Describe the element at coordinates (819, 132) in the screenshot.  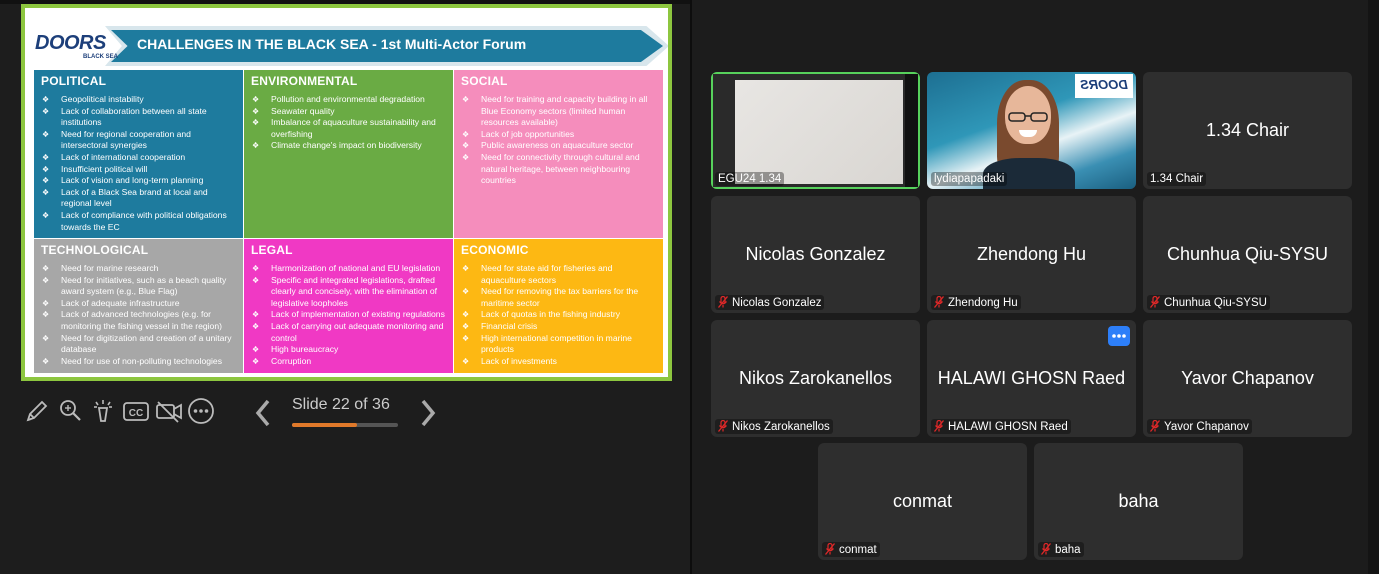
I see `video-content` at that location.